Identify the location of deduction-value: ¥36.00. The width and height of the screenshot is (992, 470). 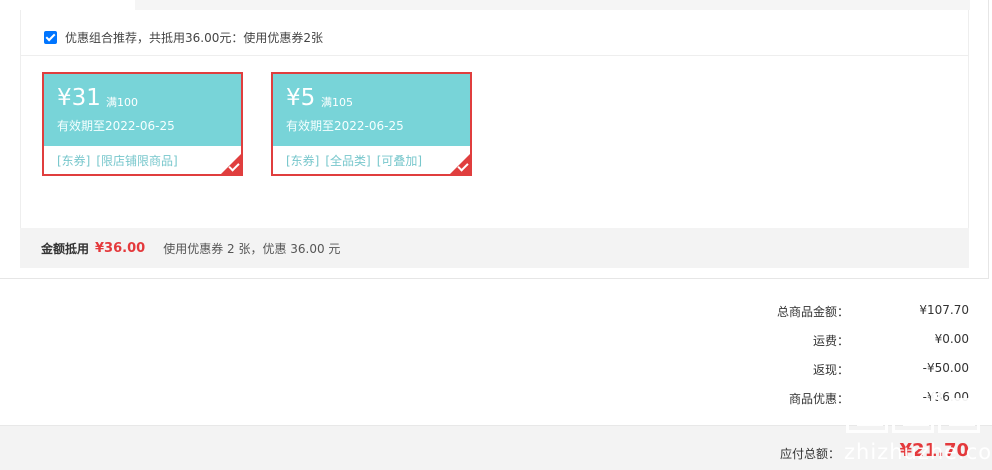
(120, 248).